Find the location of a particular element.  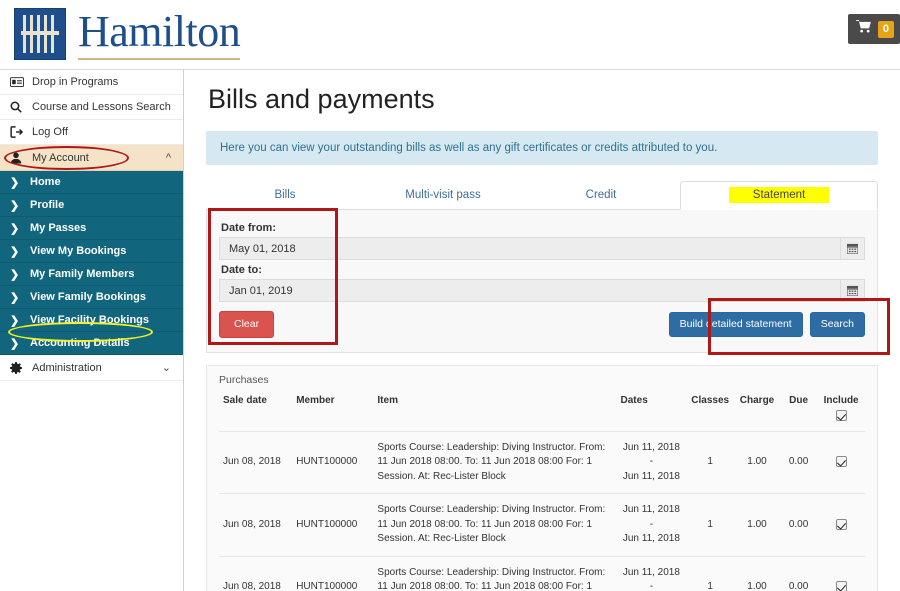

search-icon is located at coordinates (21, 107).